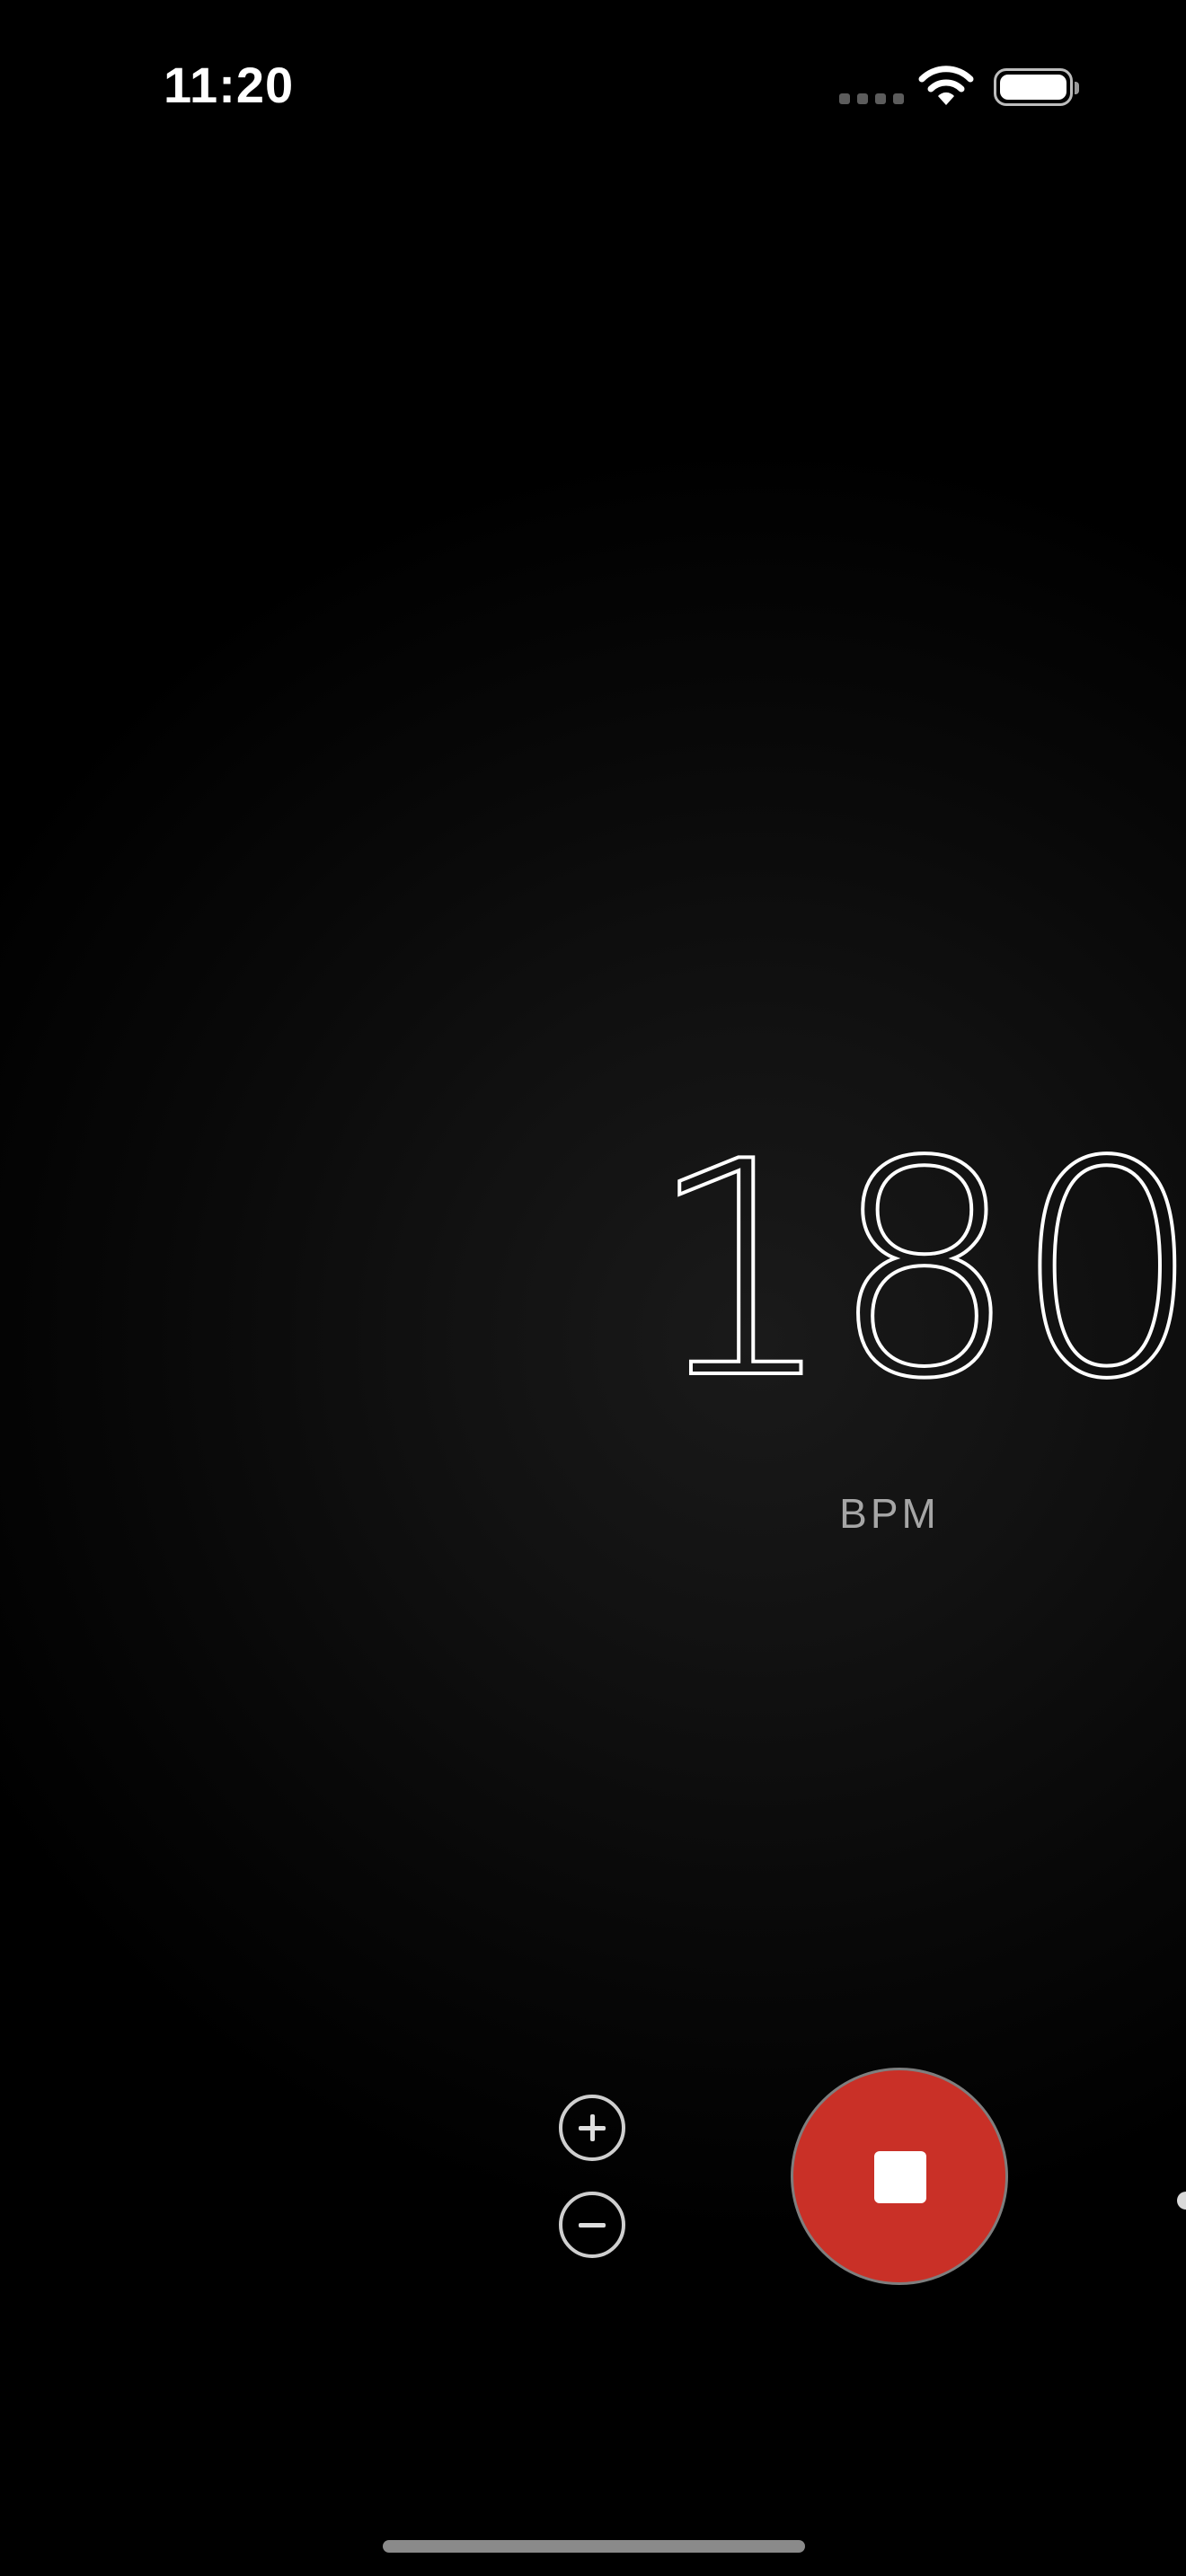  Describe the element at coordinates (594, 2546) in the screenshot. I see `home-indicator` at that location.